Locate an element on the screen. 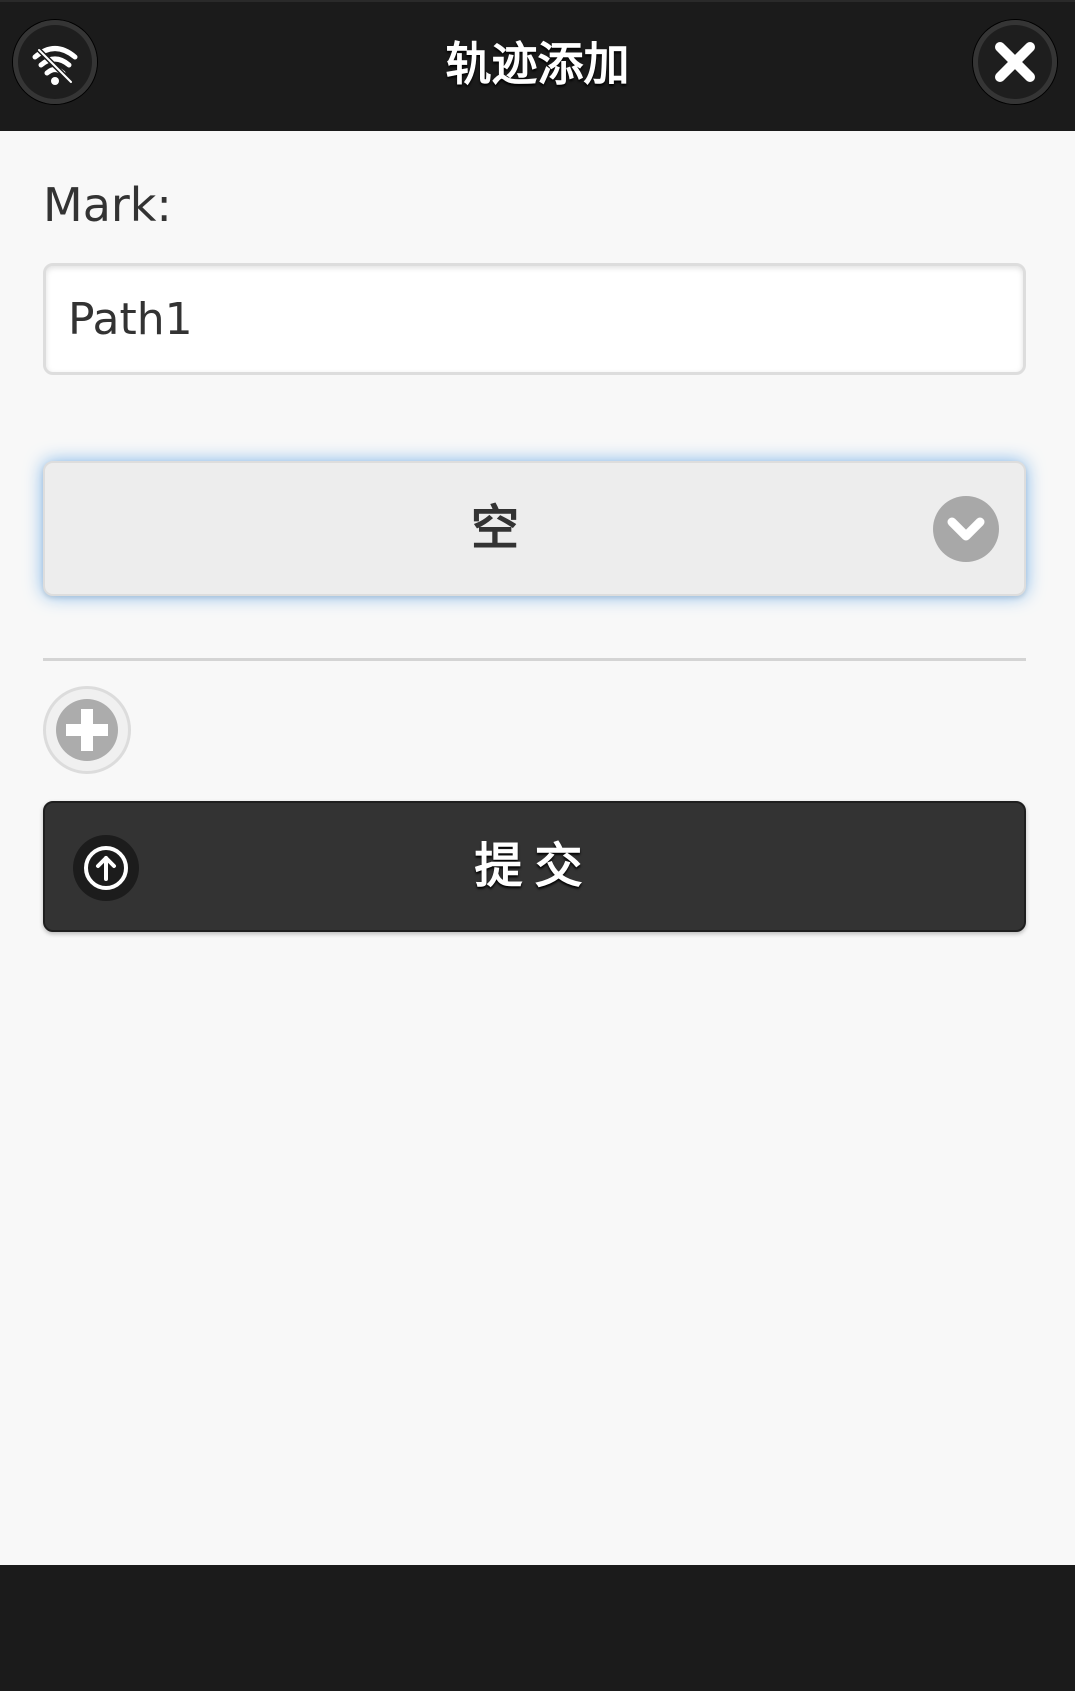  mark-label: Mark: is located at coordinates (107, 205).